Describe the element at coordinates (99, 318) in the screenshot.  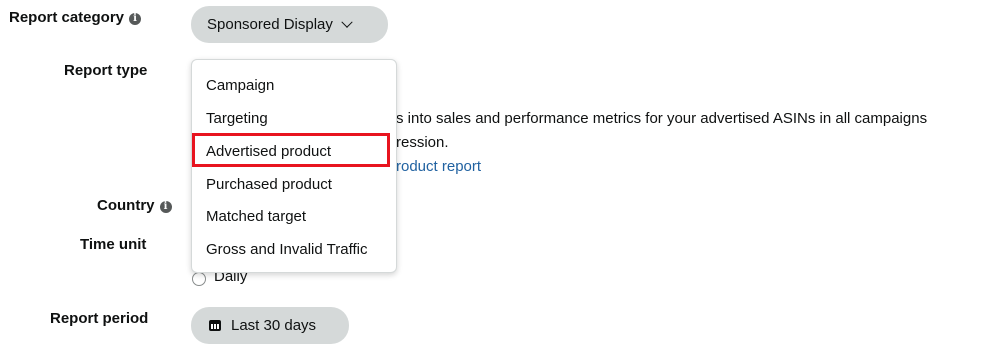
I see `report-period-label: Report period` at that location.